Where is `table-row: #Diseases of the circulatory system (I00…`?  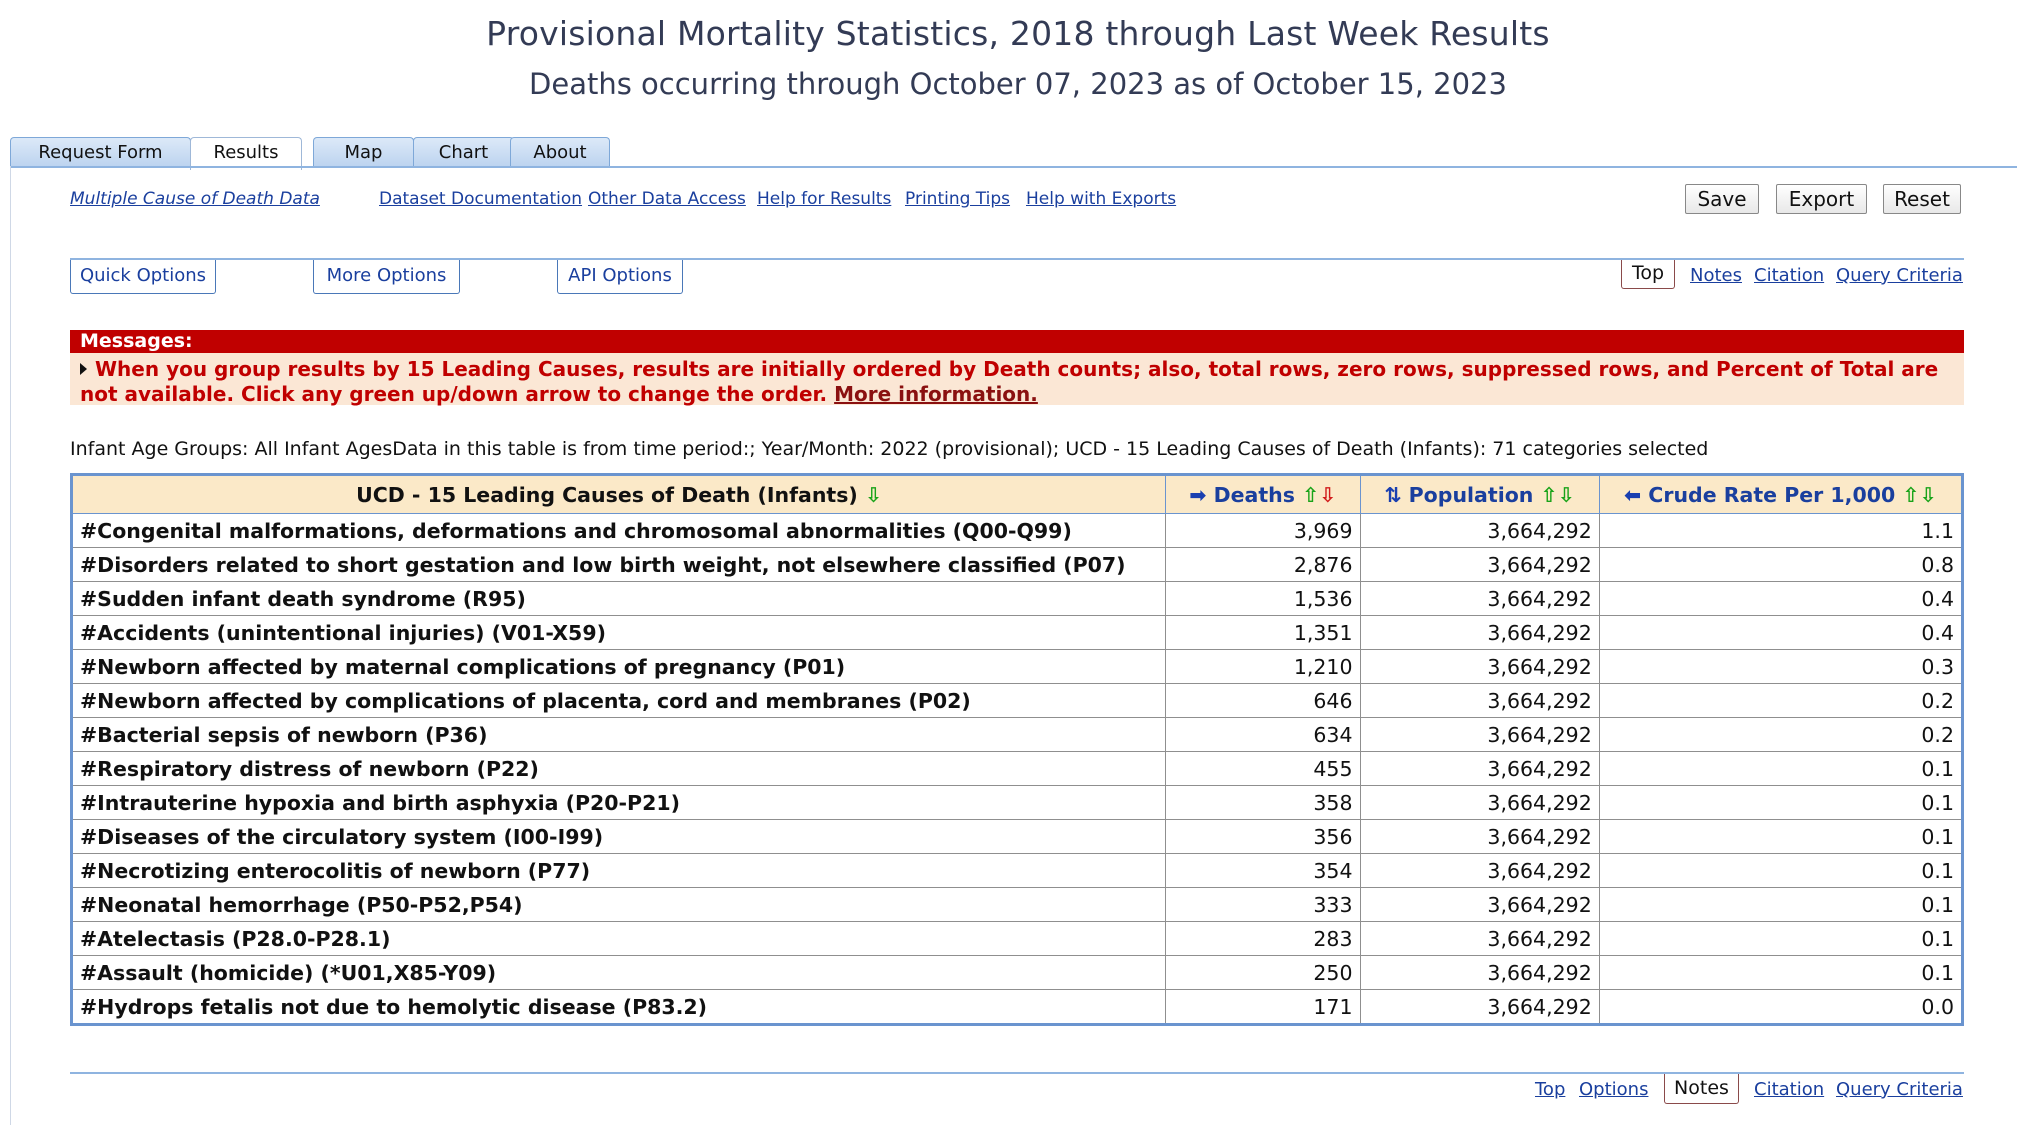 table-row: #Diseases of the circulatory system (I00… is located at coordinates (1017, 836).